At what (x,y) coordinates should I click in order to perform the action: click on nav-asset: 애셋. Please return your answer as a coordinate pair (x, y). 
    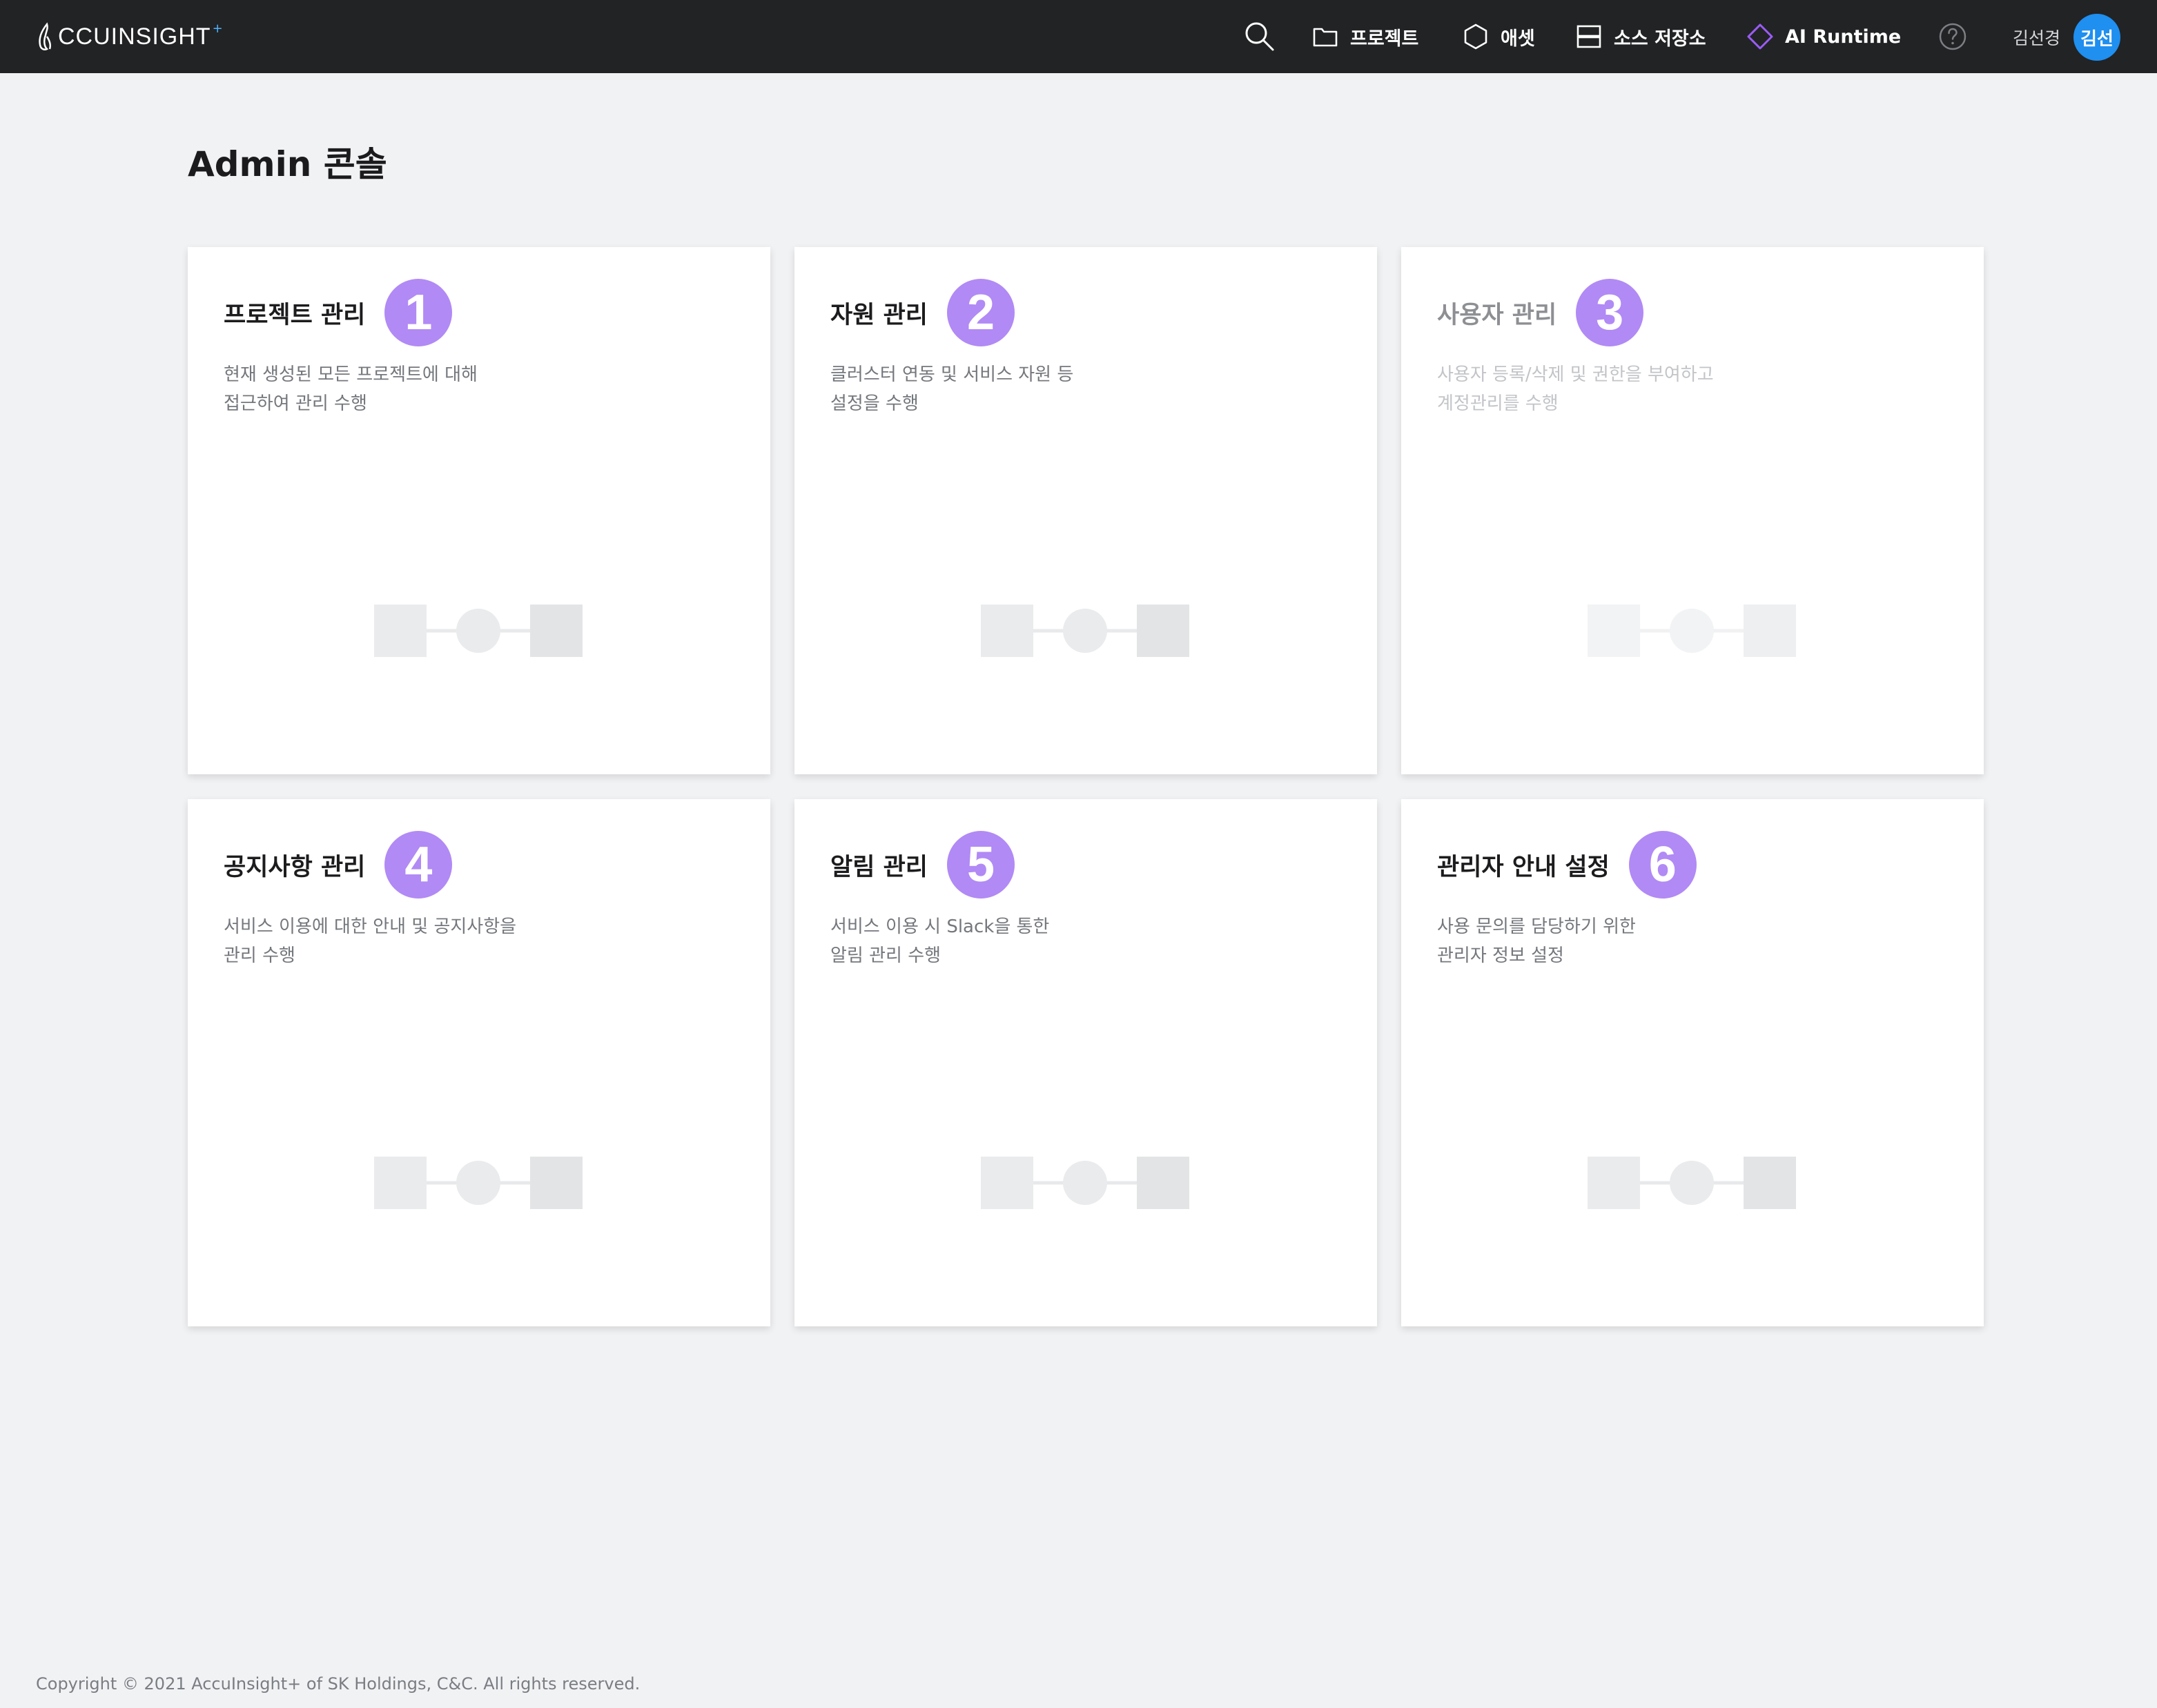
    Looking at the image, I should click on (1498, 36).